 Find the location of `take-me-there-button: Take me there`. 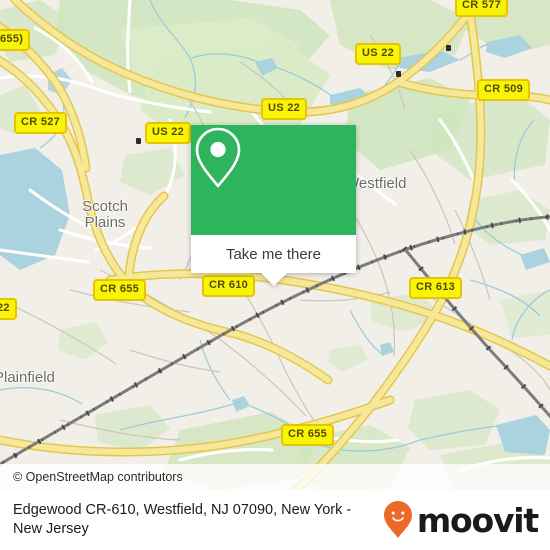

take-me-there-button: Take me there is located at coordinates (273, 260).